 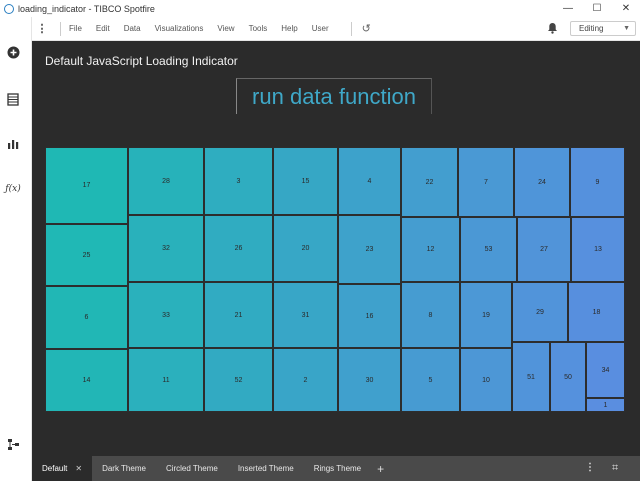 I want to click on mode-dropdown: Editing ▼, so click(x=603, y=28).